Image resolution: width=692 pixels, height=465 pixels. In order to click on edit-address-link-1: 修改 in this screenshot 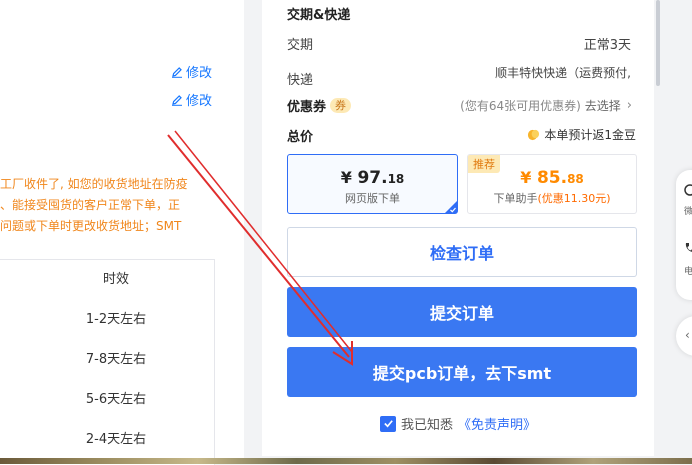, I will do `click(191, 71)`.